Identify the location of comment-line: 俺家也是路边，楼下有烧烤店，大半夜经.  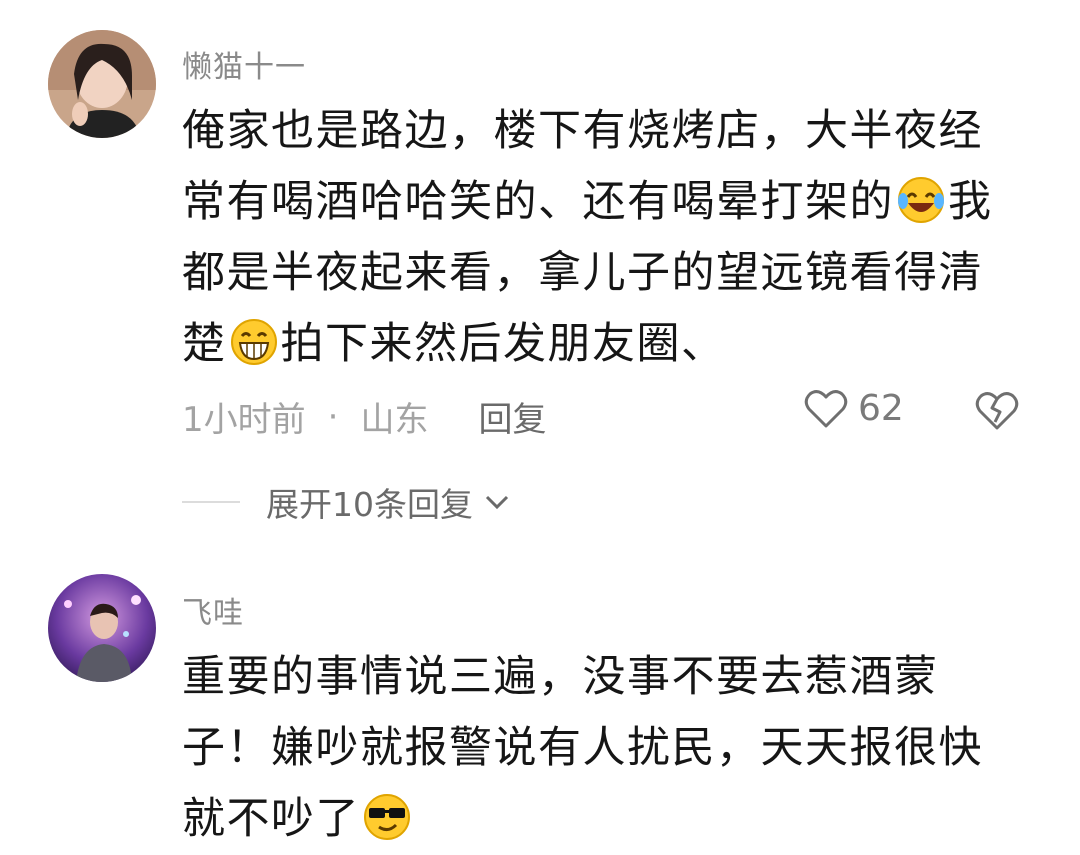
(582, 131).